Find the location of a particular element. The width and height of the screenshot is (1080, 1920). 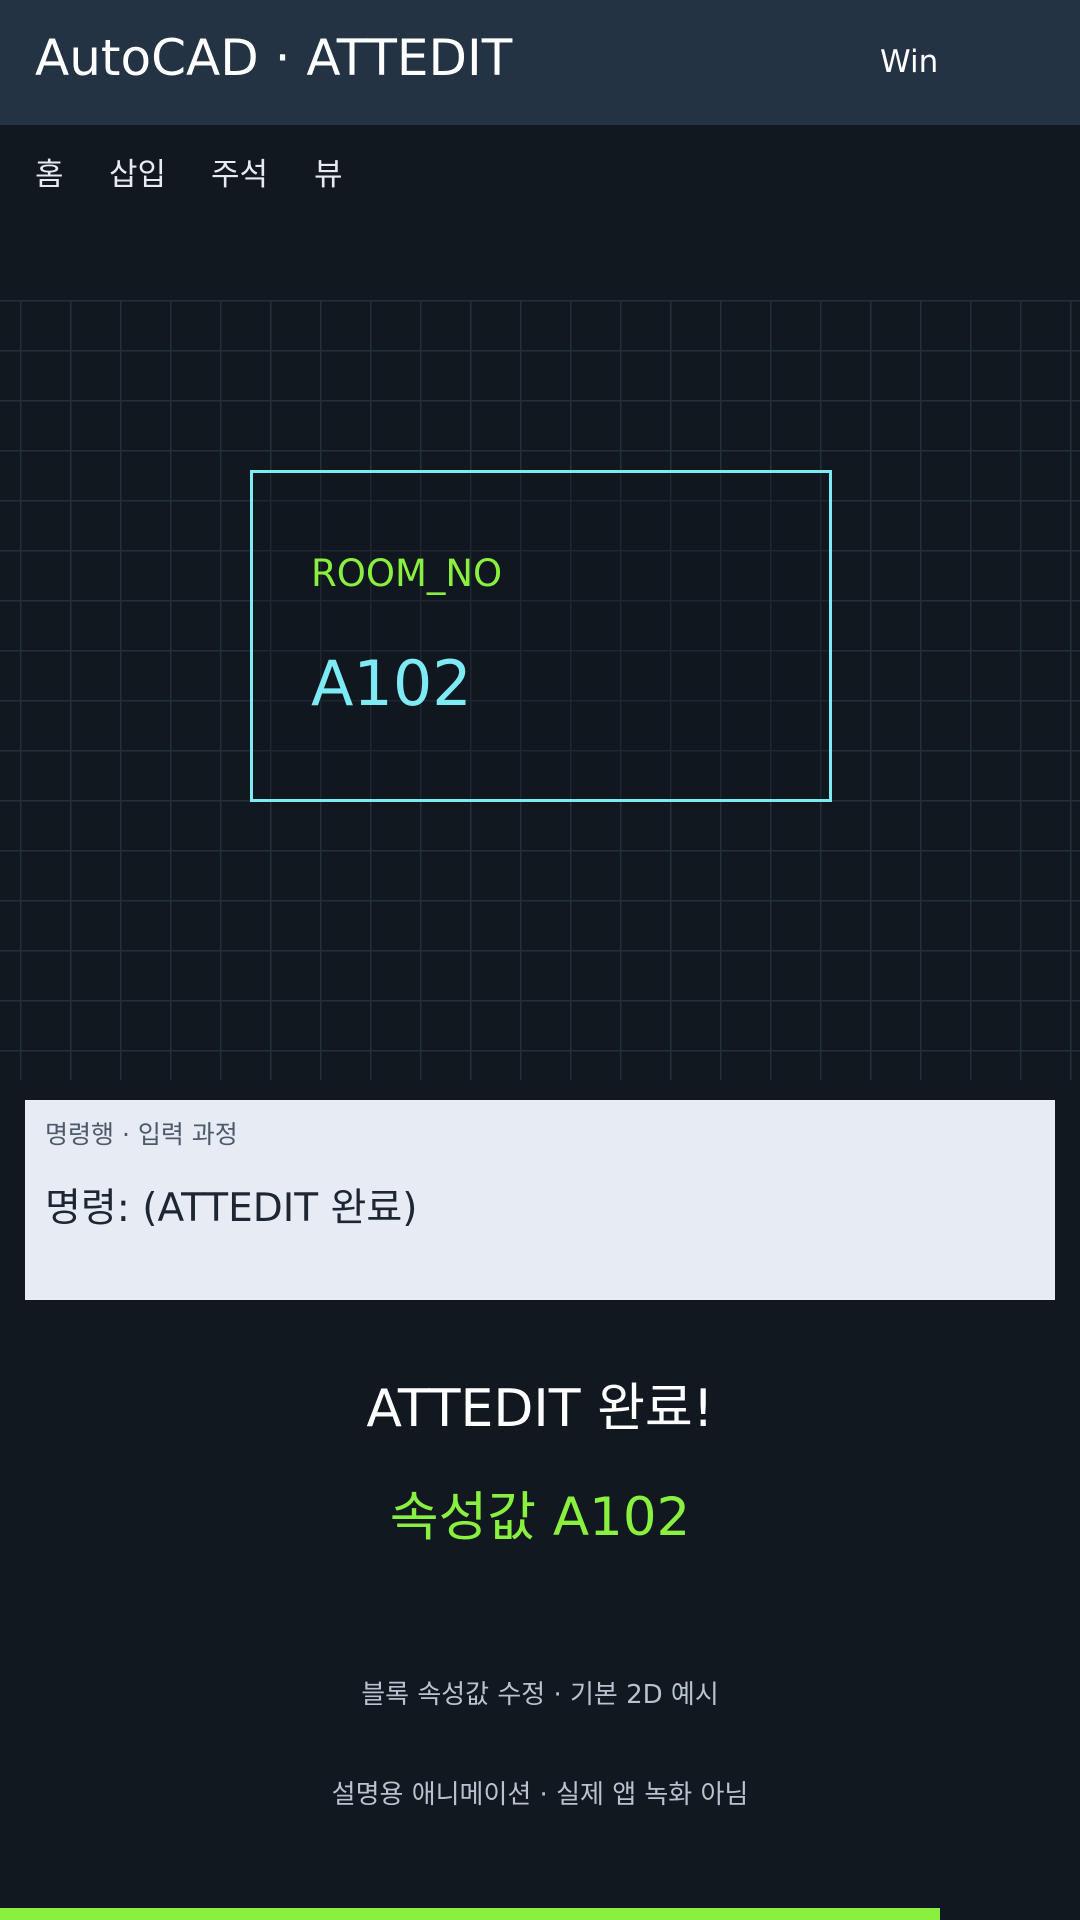

tab-annotate: 주석 is located at coordinates (239, 175).